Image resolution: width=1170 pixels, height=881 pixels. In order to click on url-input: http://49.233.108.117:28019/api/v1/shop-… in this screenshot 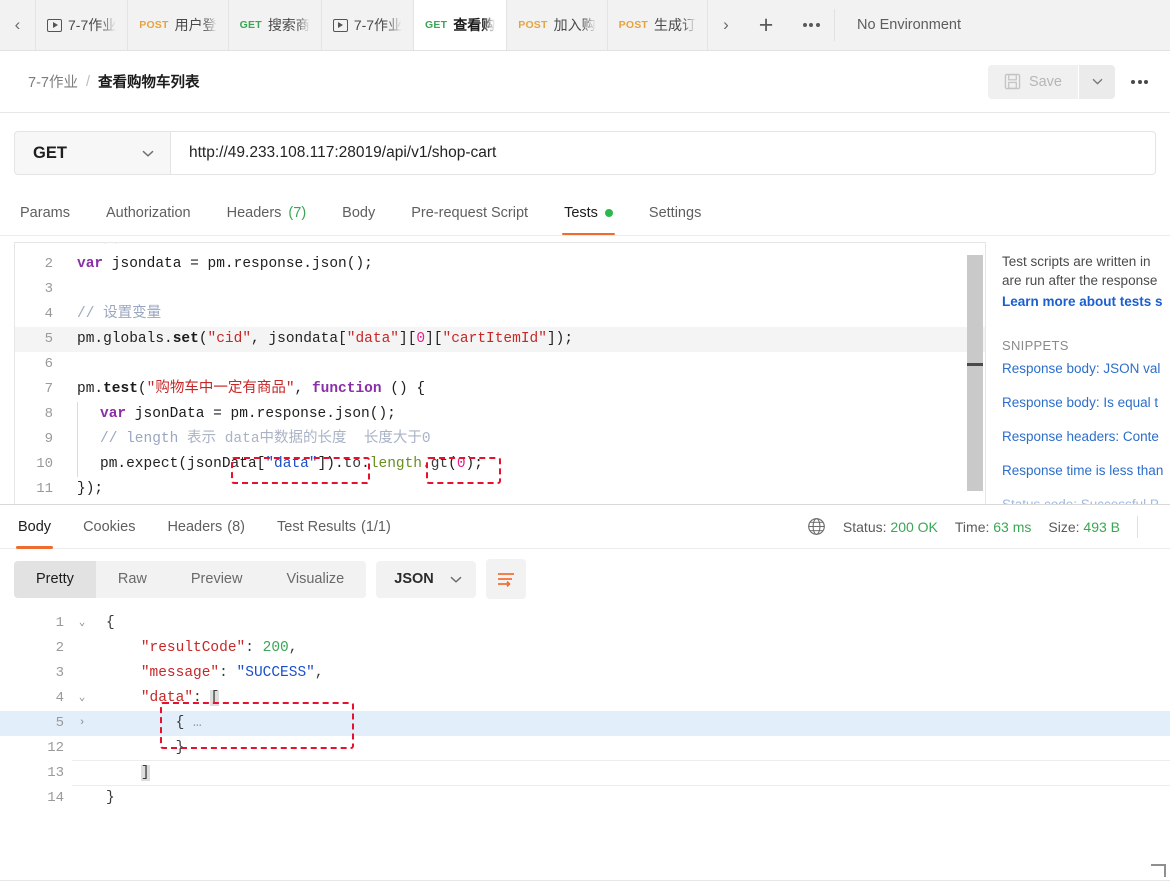, I will do `click(663, 153)`.